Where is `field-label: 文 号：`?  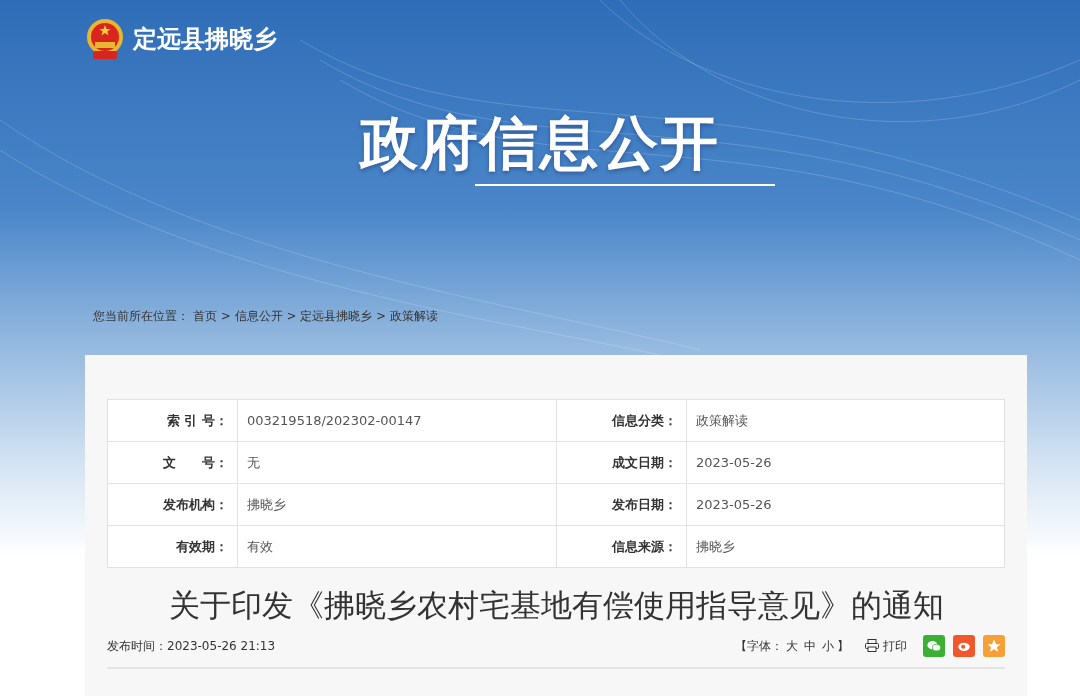 field-label: 文 号： is located at coordinates (172, 462).